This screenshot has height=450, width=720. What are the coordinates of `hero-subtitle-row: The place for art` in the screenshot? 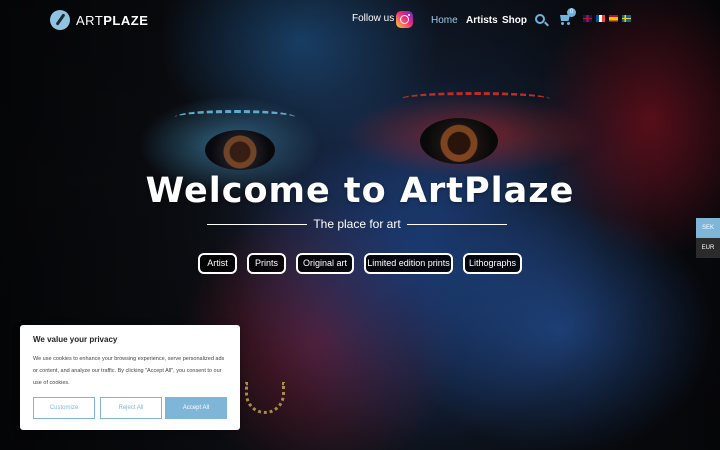 It's located at (357, 224).